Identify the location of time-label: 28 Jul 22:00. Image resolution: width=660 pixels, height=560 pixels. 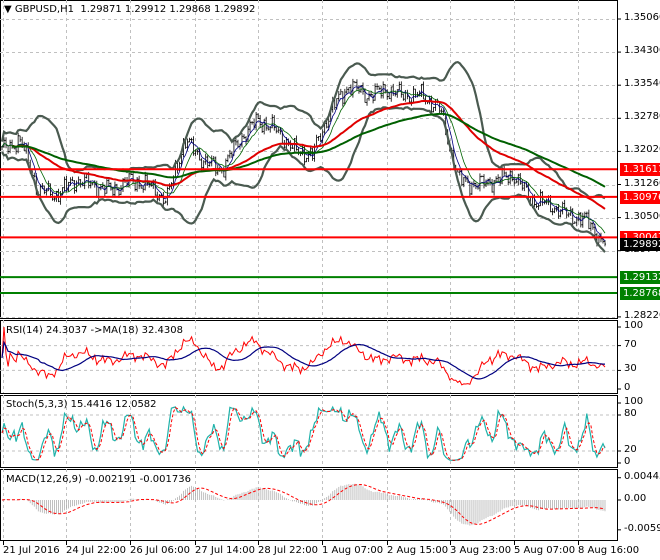
(288, 550).